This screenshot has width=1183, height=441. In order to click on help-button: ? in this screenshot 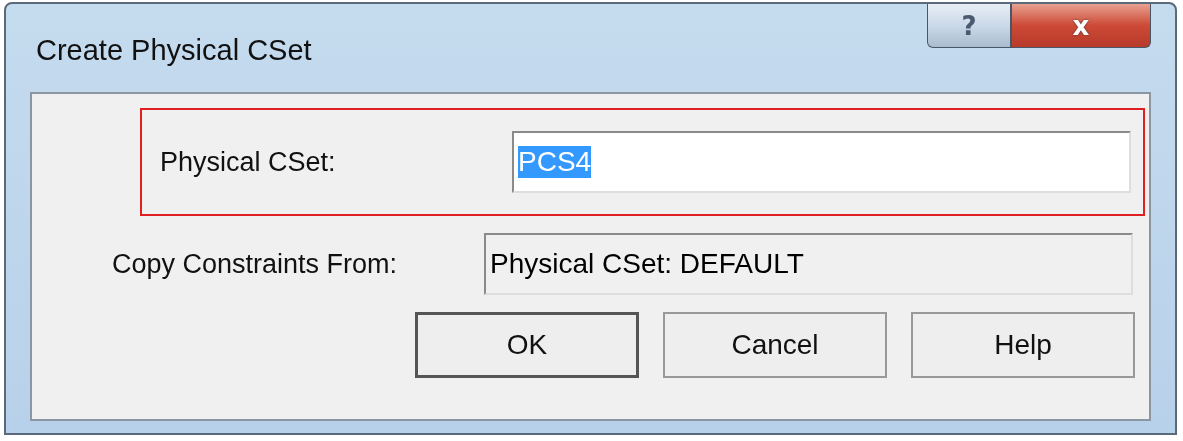, I will do `click(969, 26)`.